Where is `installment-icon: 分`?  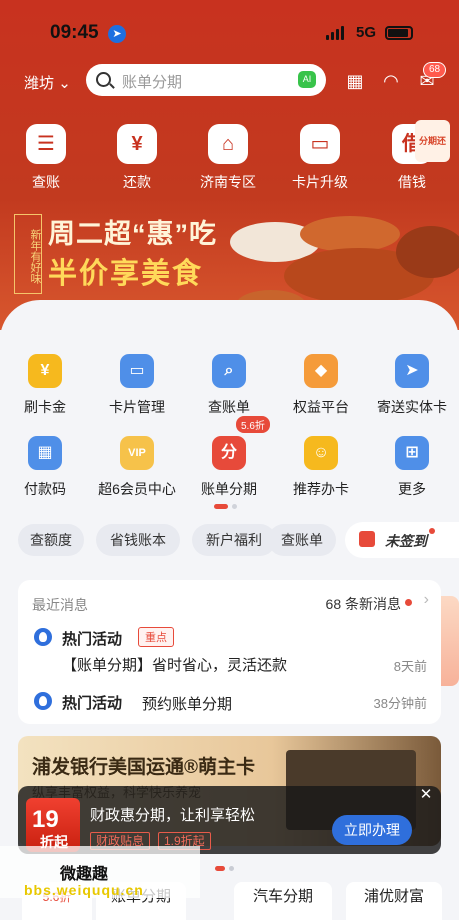 installment-icon: 分 is located at coordinates (229, 453).